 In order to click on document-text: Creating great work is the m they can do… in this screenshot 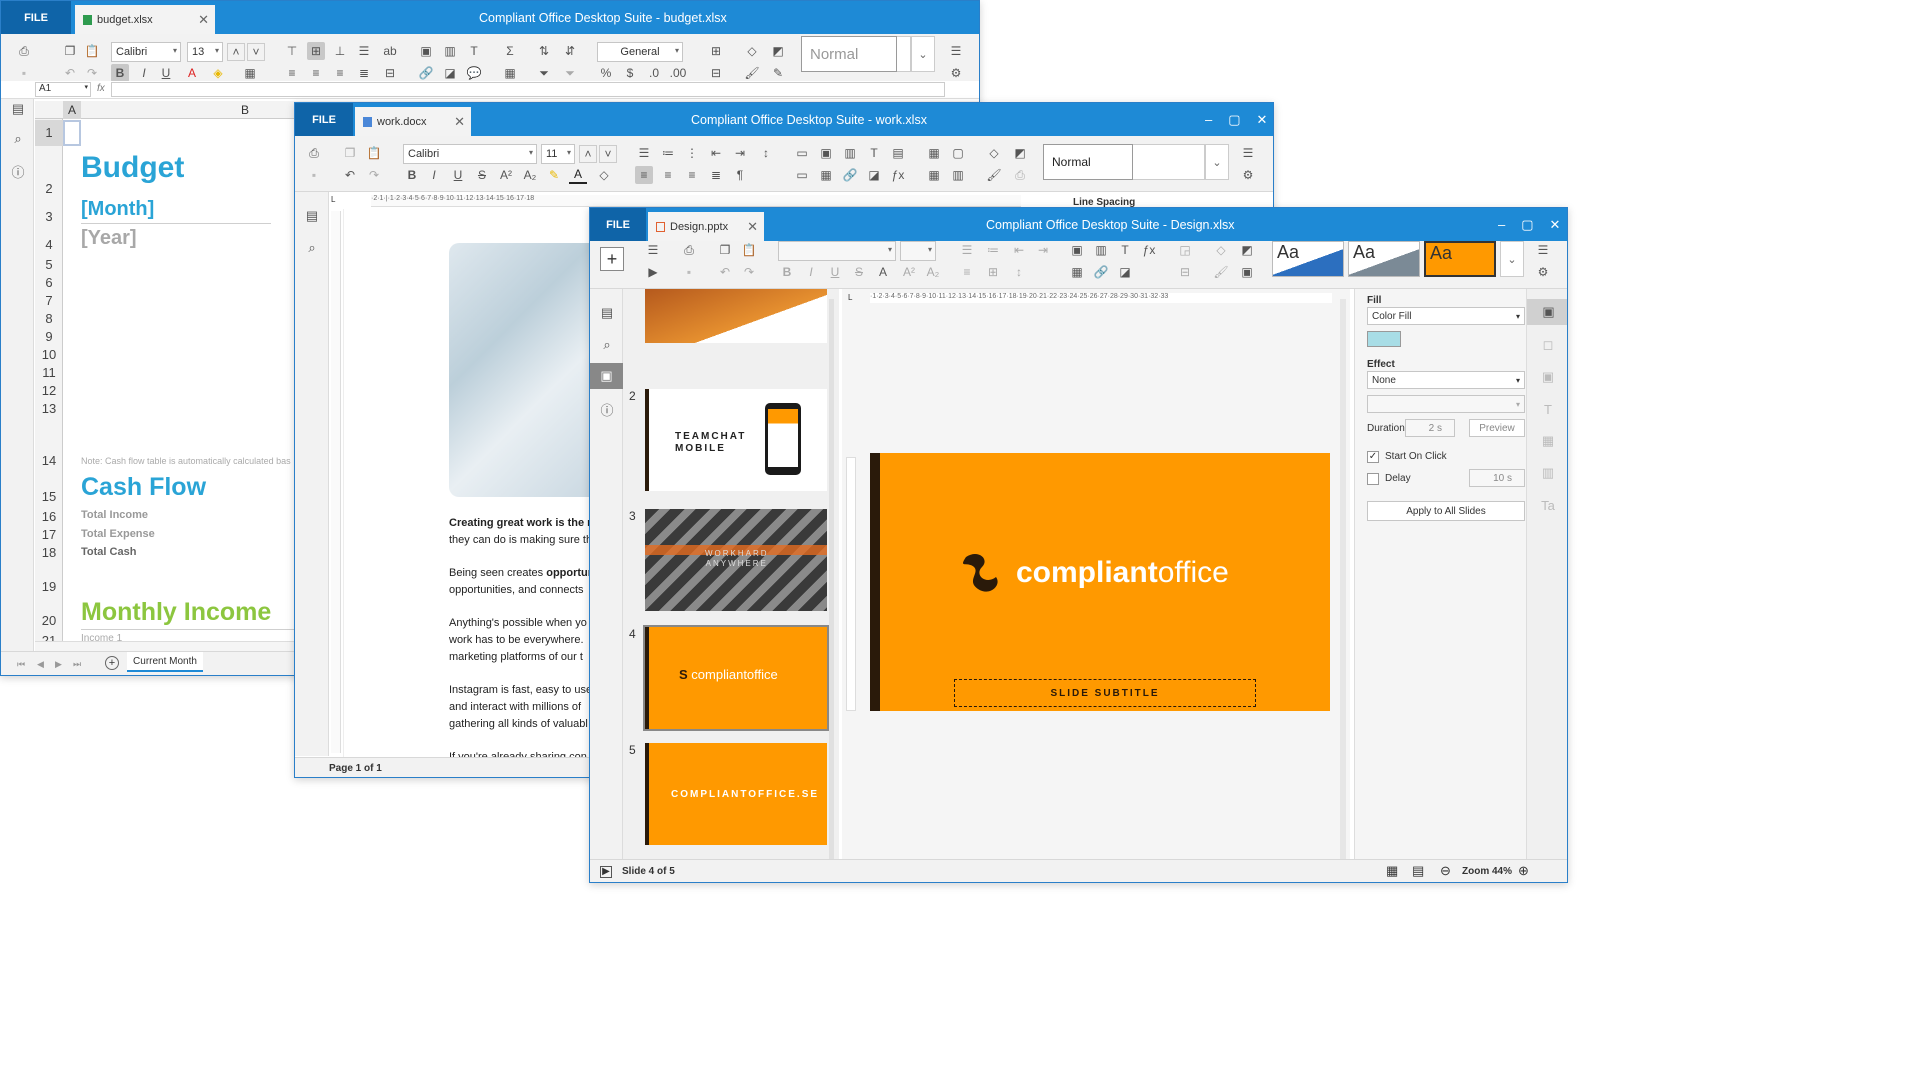, I will do `click(523, 640)`.